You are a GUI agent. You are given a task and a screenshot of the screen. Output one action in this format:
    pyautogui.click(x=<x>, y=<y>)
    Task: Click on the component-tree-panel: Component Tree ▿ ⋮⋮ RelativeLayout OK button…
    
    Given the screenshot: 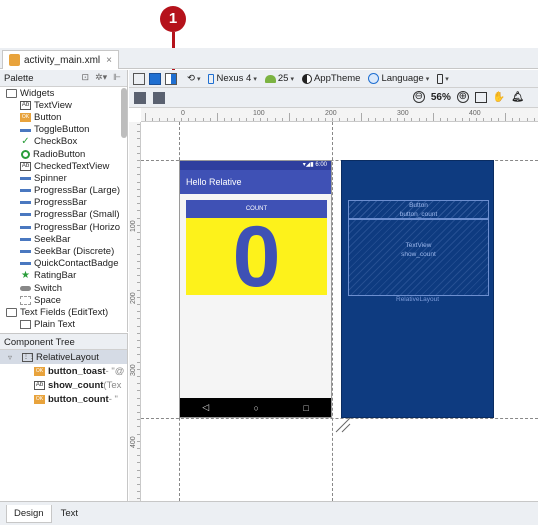 What is the action you would take?
    pyautogui.click(x=64, y=417)
    